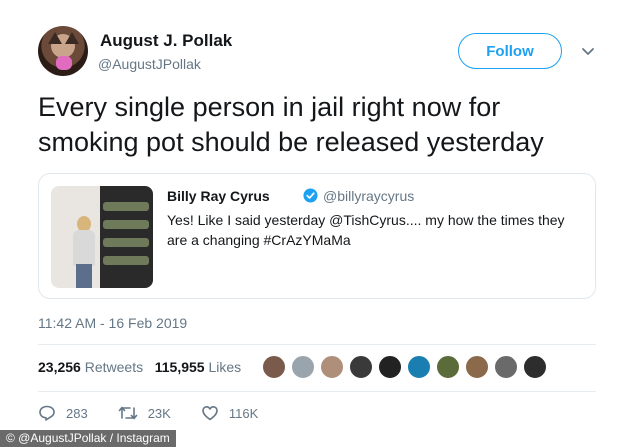 The height and width of the screenshot is (447, 634). What do you see at coordinates (64, 63) in the screenshot?
I see `avatar-detail` at bounding box center [64, 63].